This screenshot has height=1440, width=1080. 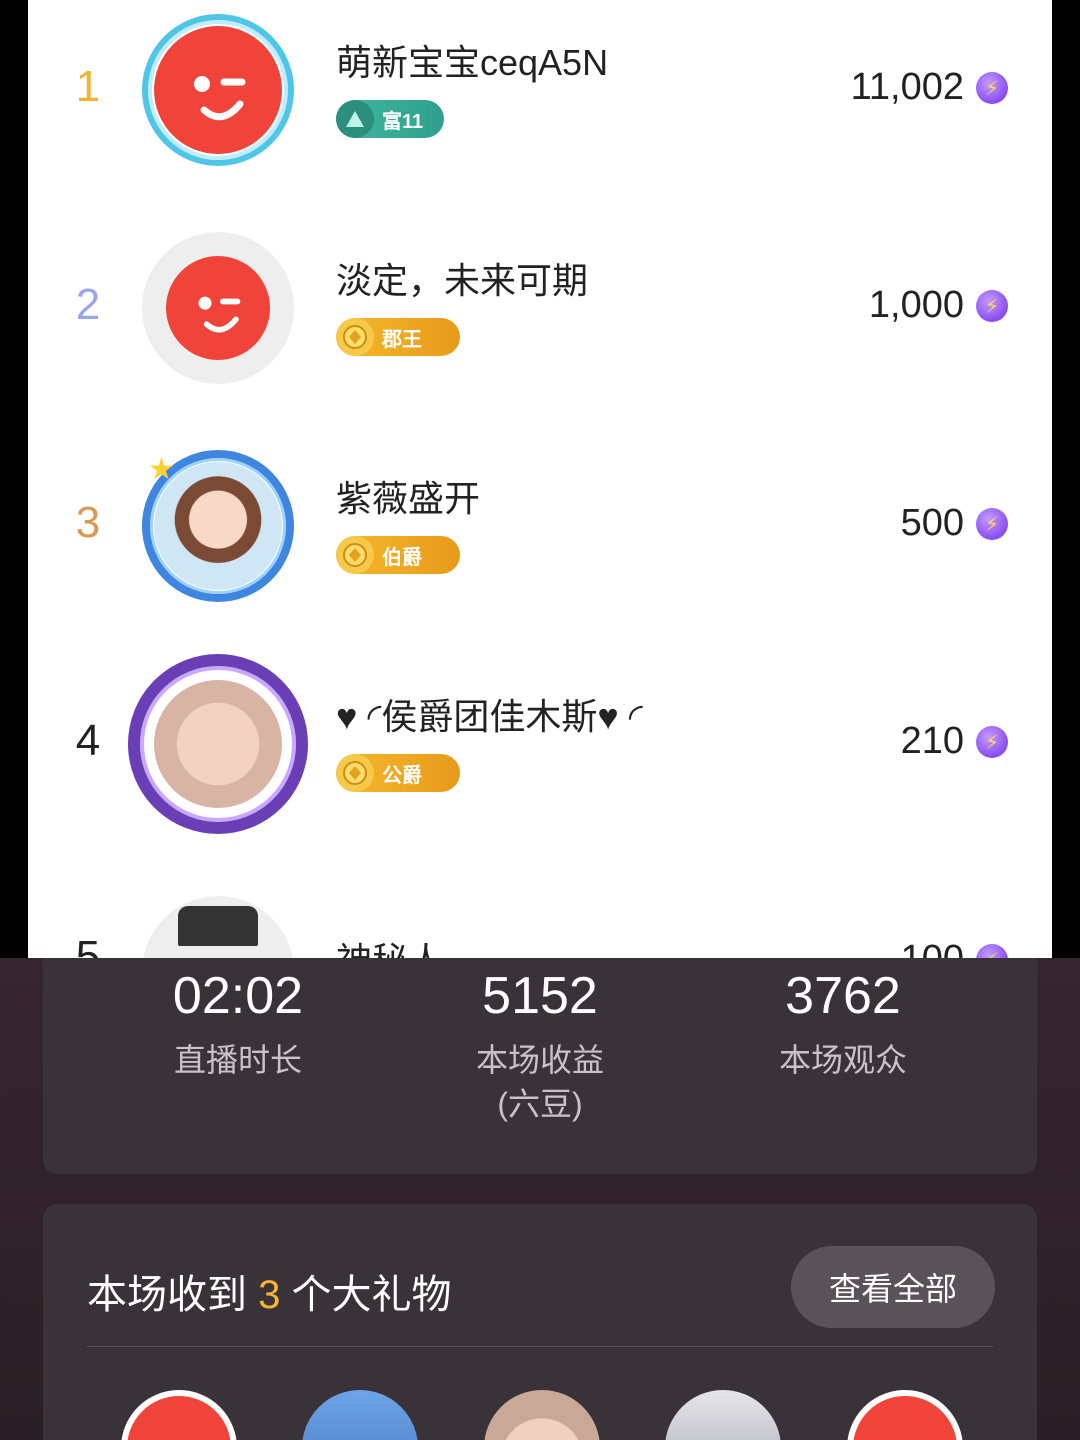 I want to click on score-value: 210, so click(x=932, y=741).